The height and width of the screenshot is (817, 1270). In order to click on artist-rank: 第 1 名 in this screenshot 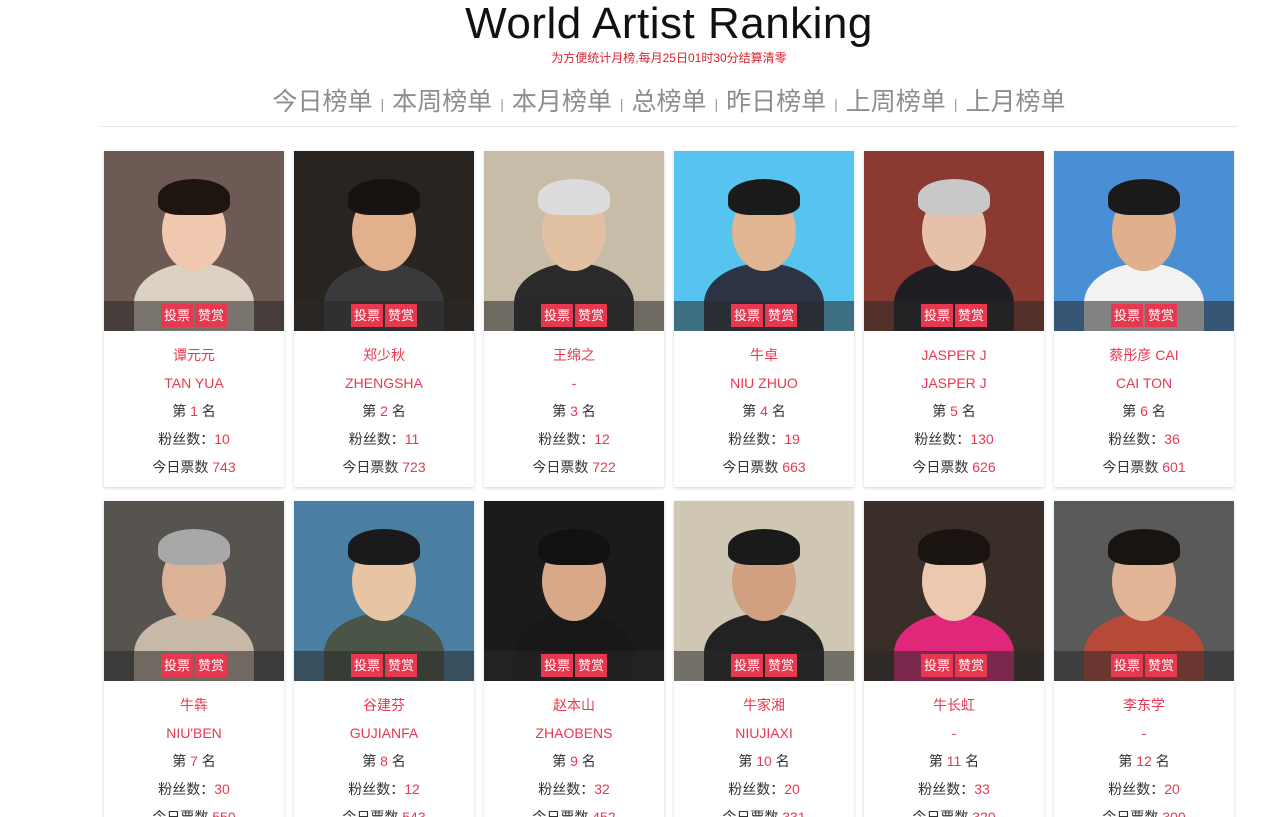, I will do `click(194, 411)`.